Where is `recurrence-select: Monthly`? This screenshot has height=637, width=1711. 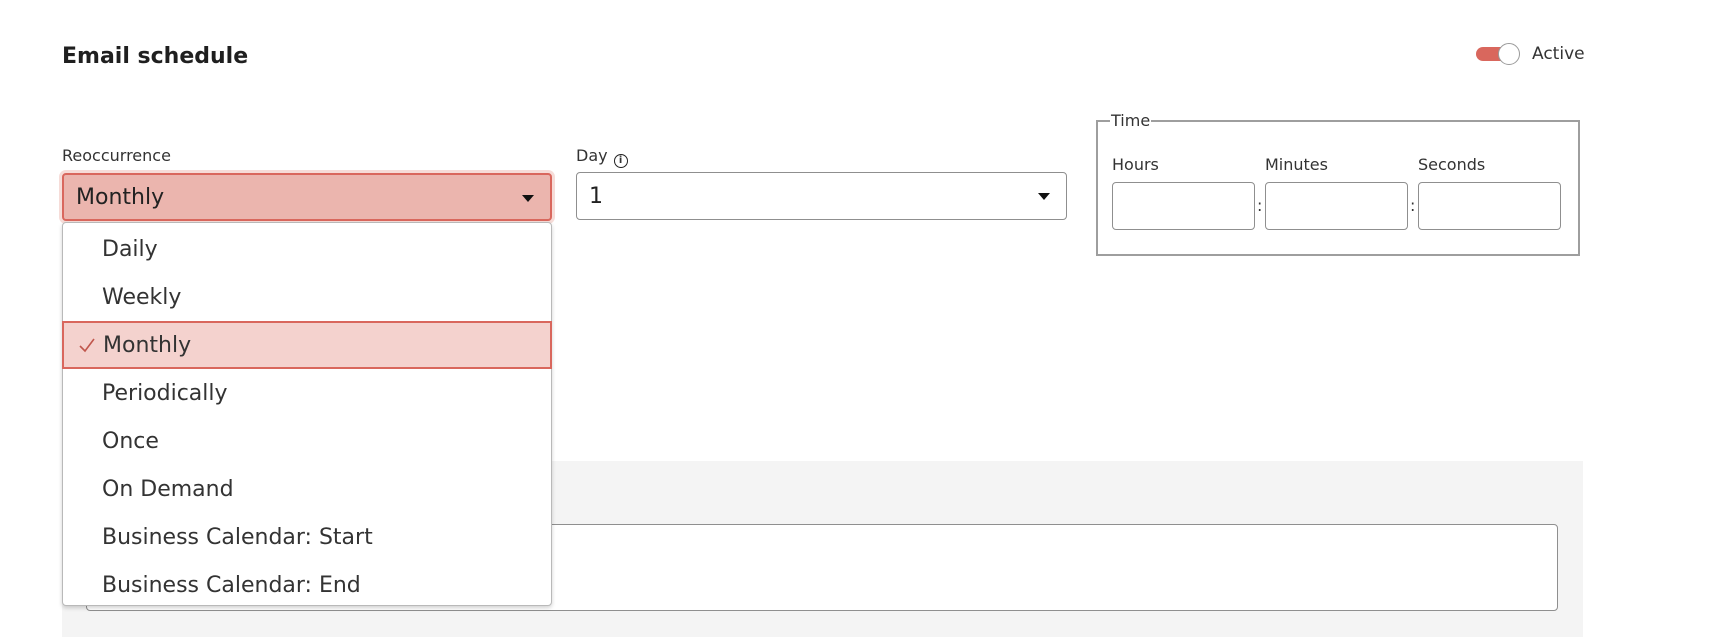
recurrence-select: Monthly is located at coordinates (307, 197).